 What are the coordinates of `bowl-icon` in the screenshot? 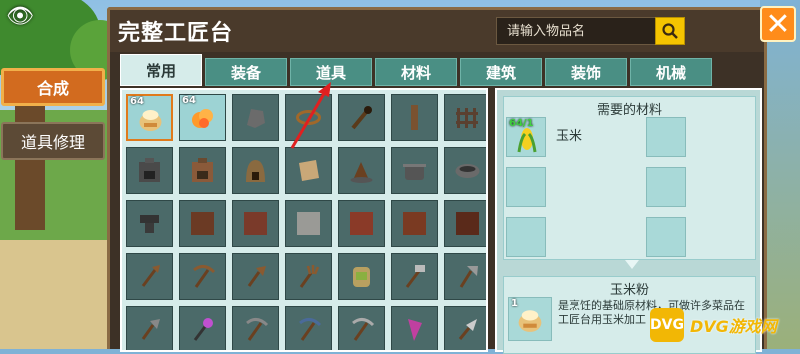 It's located at (467, 171).